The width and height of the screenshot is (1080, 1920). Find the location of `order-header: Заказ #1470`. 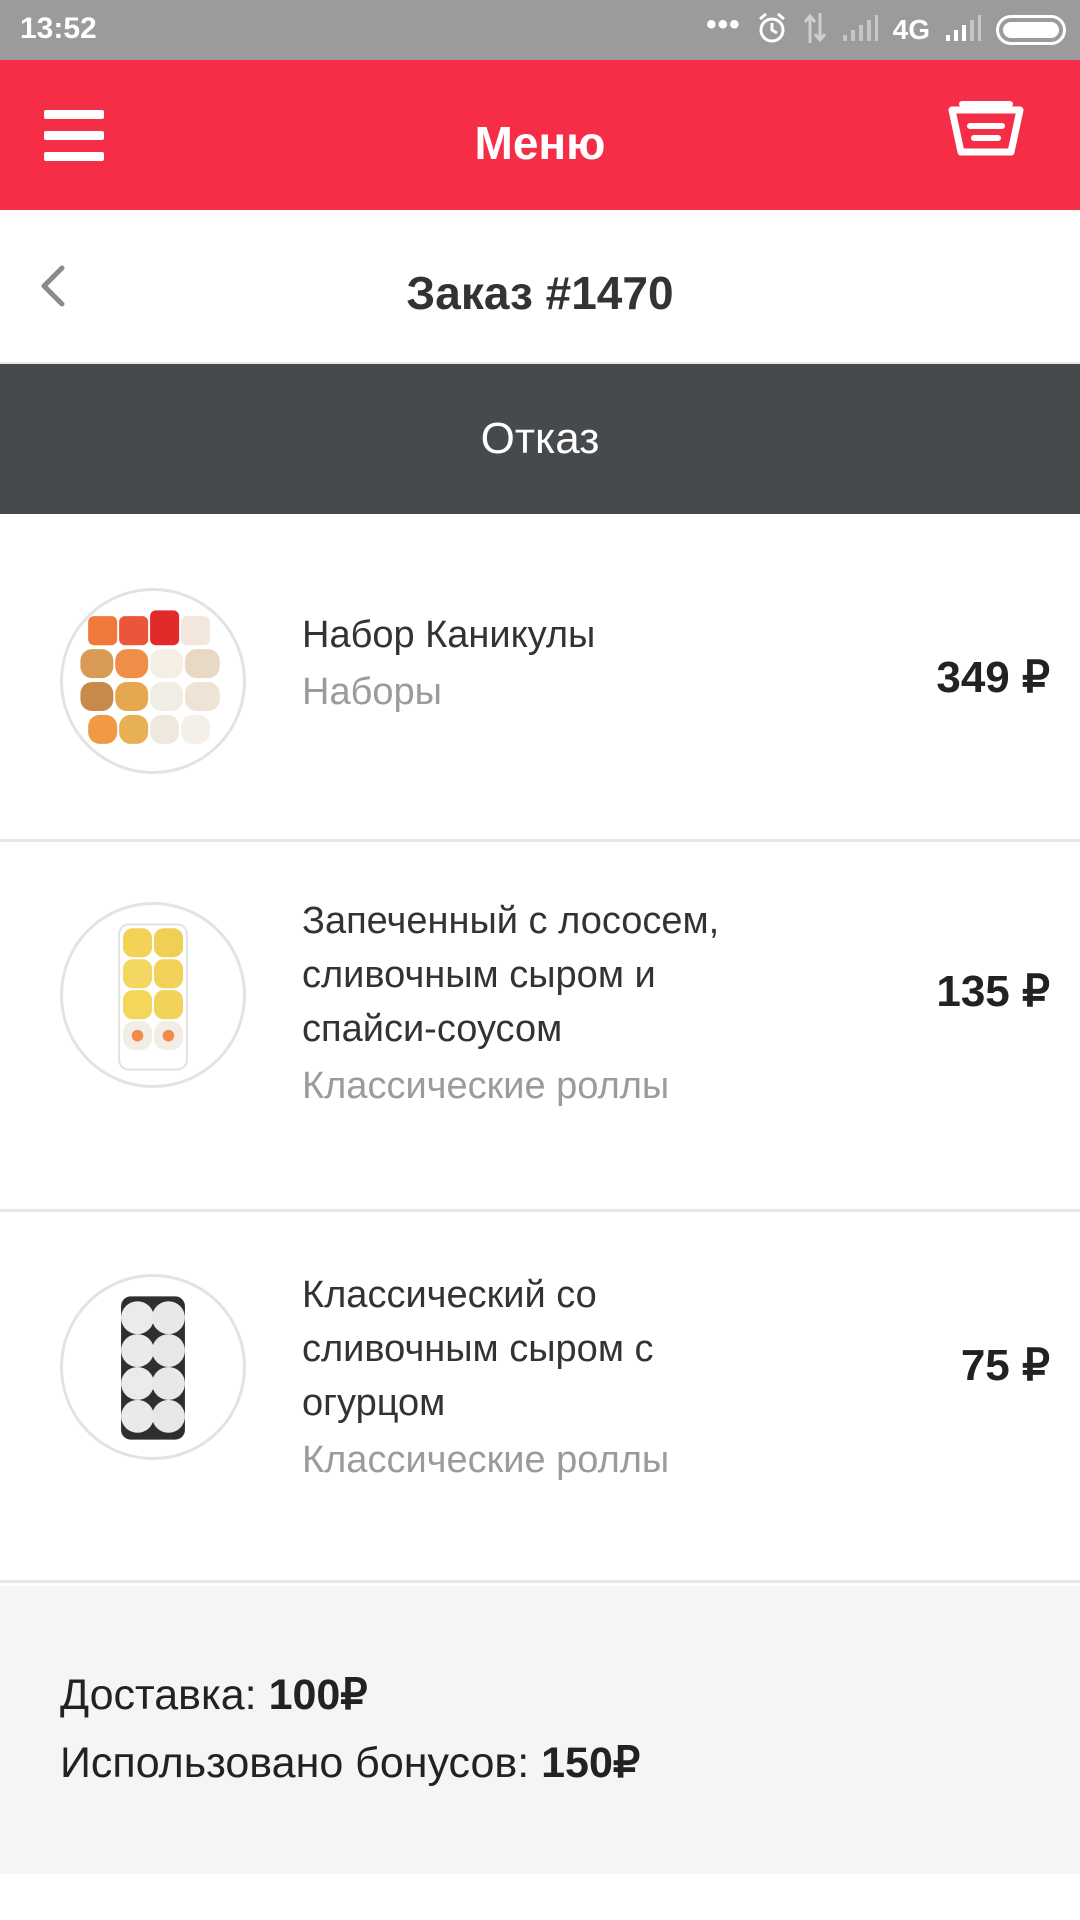

order-header: Заказ #1470 is located at coordinates (540, 287).